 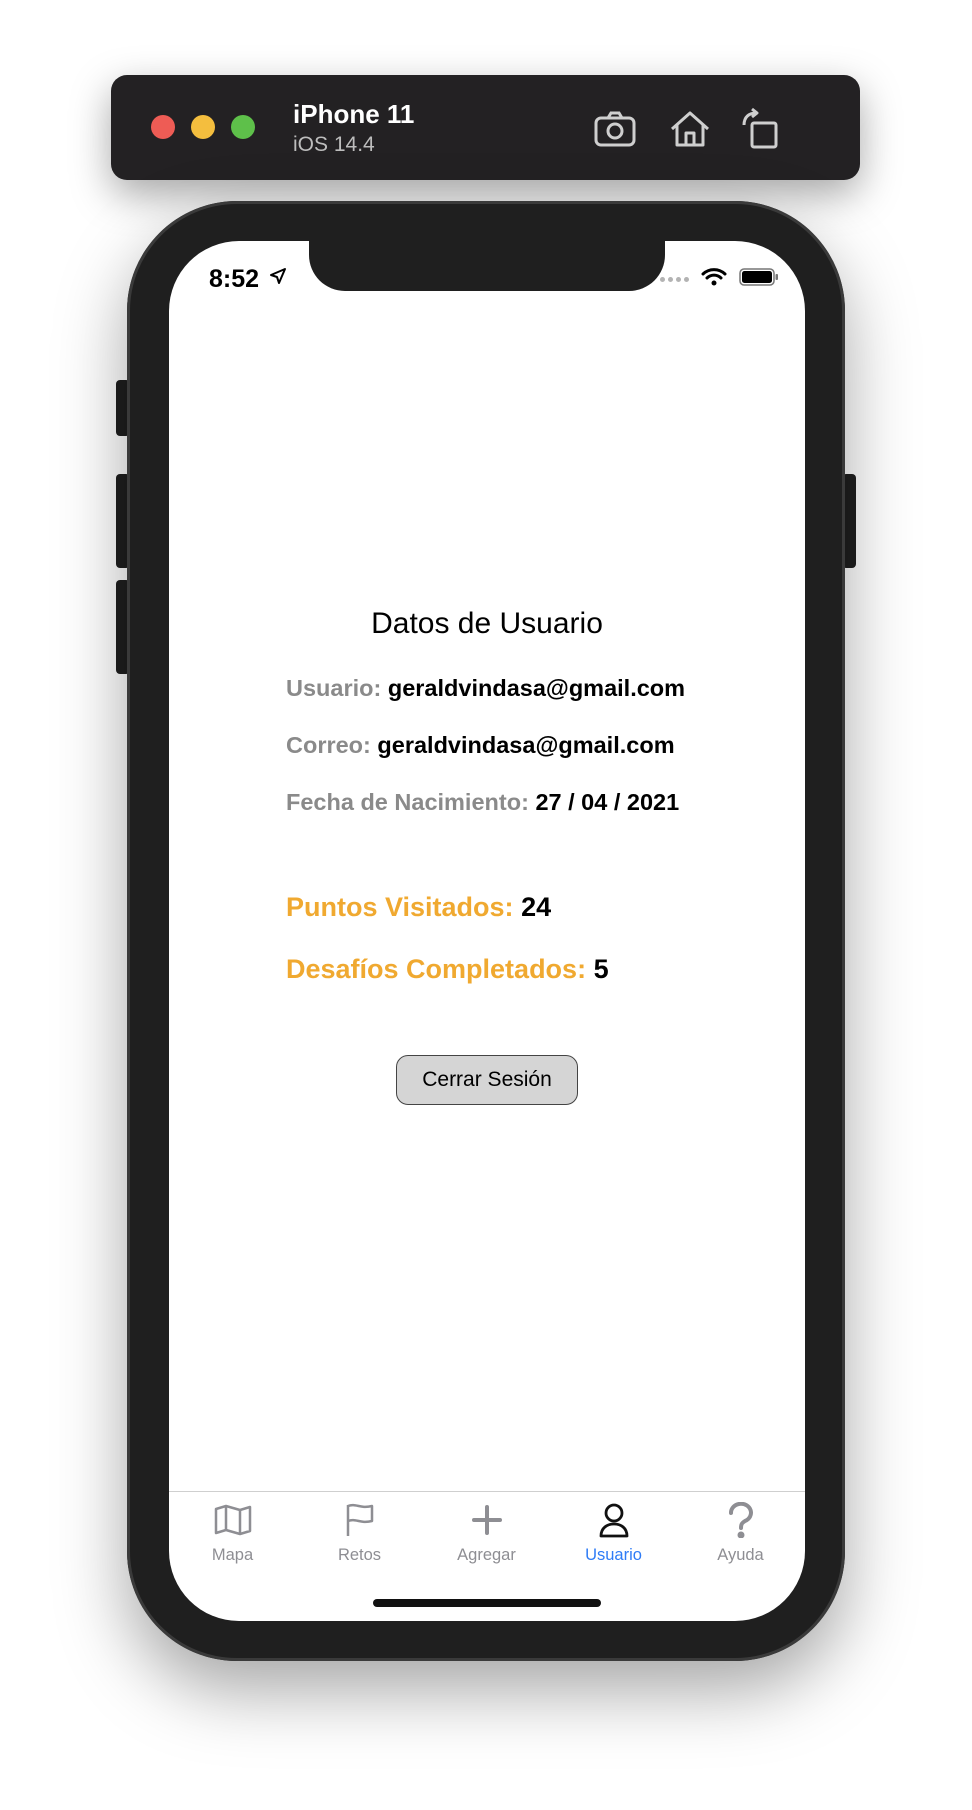 What do you see at coordinates (690, 129) in the screenshot?
I see `home-icon` at bounding box center [690, 129].